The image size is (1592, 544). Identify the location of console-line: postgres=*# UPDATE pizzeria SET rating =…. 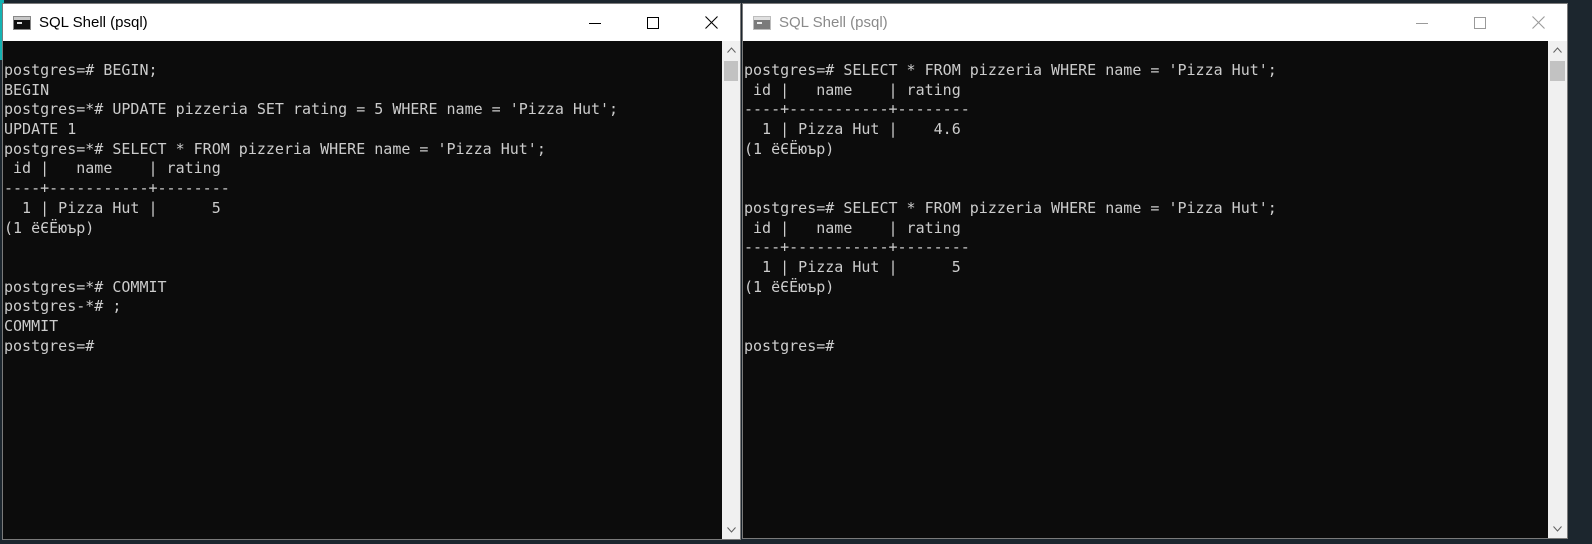
(311, 109).